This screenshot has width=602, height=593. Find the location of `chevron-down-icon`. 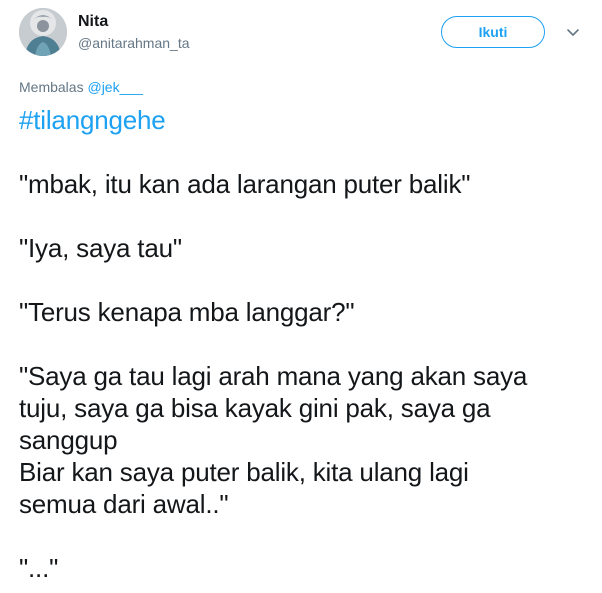

chevron-down-icon is located at coordinates (573, 32).